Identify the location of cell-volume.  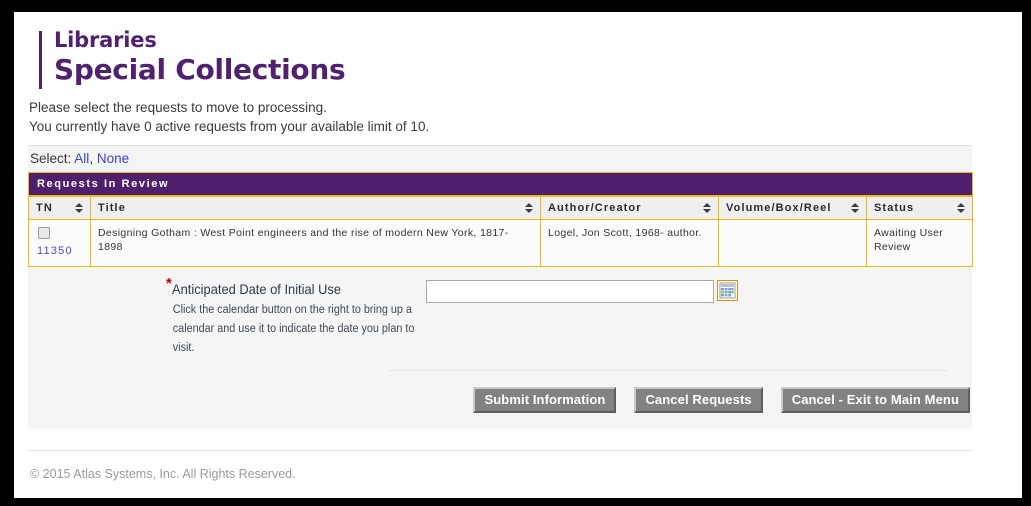
(792, 243).